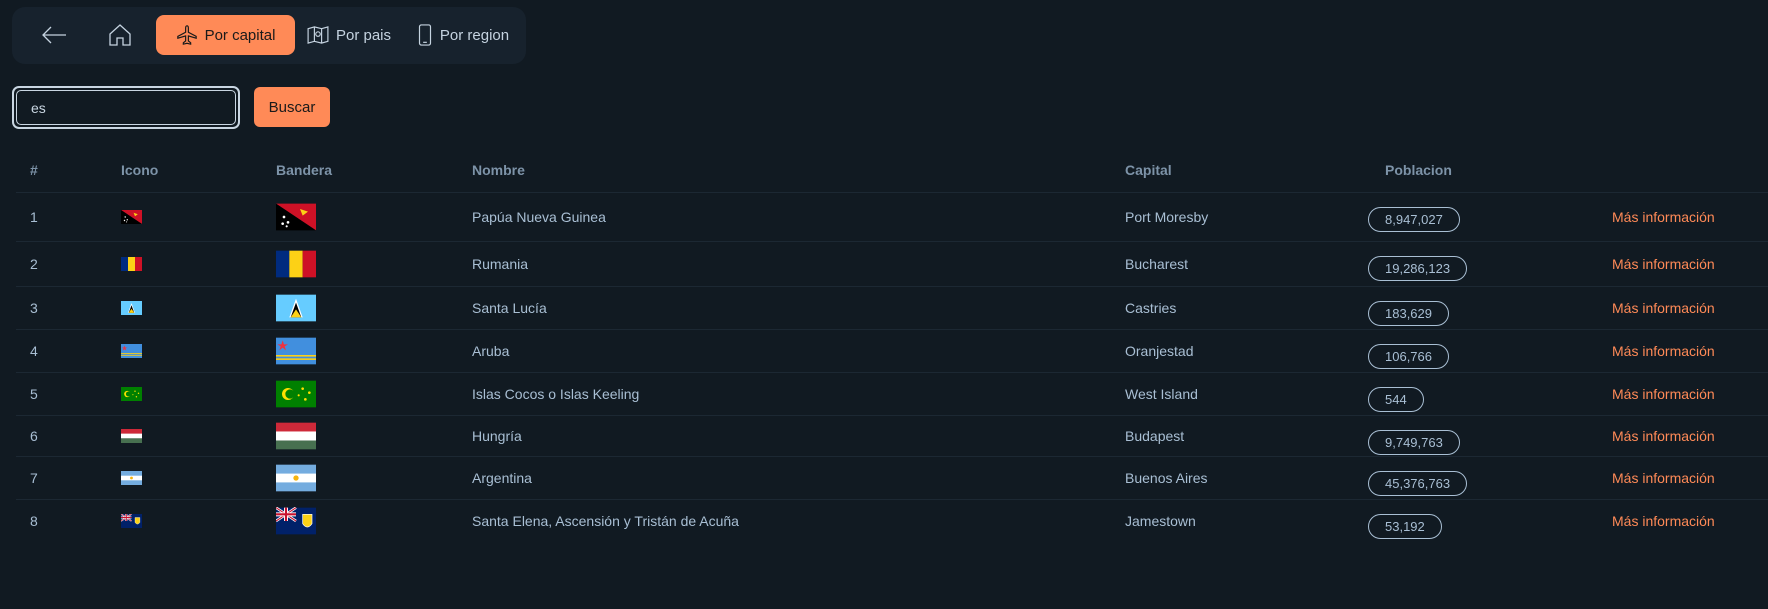 The width and height of the screenshot is (1768, 609). I want to click on phone-icon, so click(424, 35).